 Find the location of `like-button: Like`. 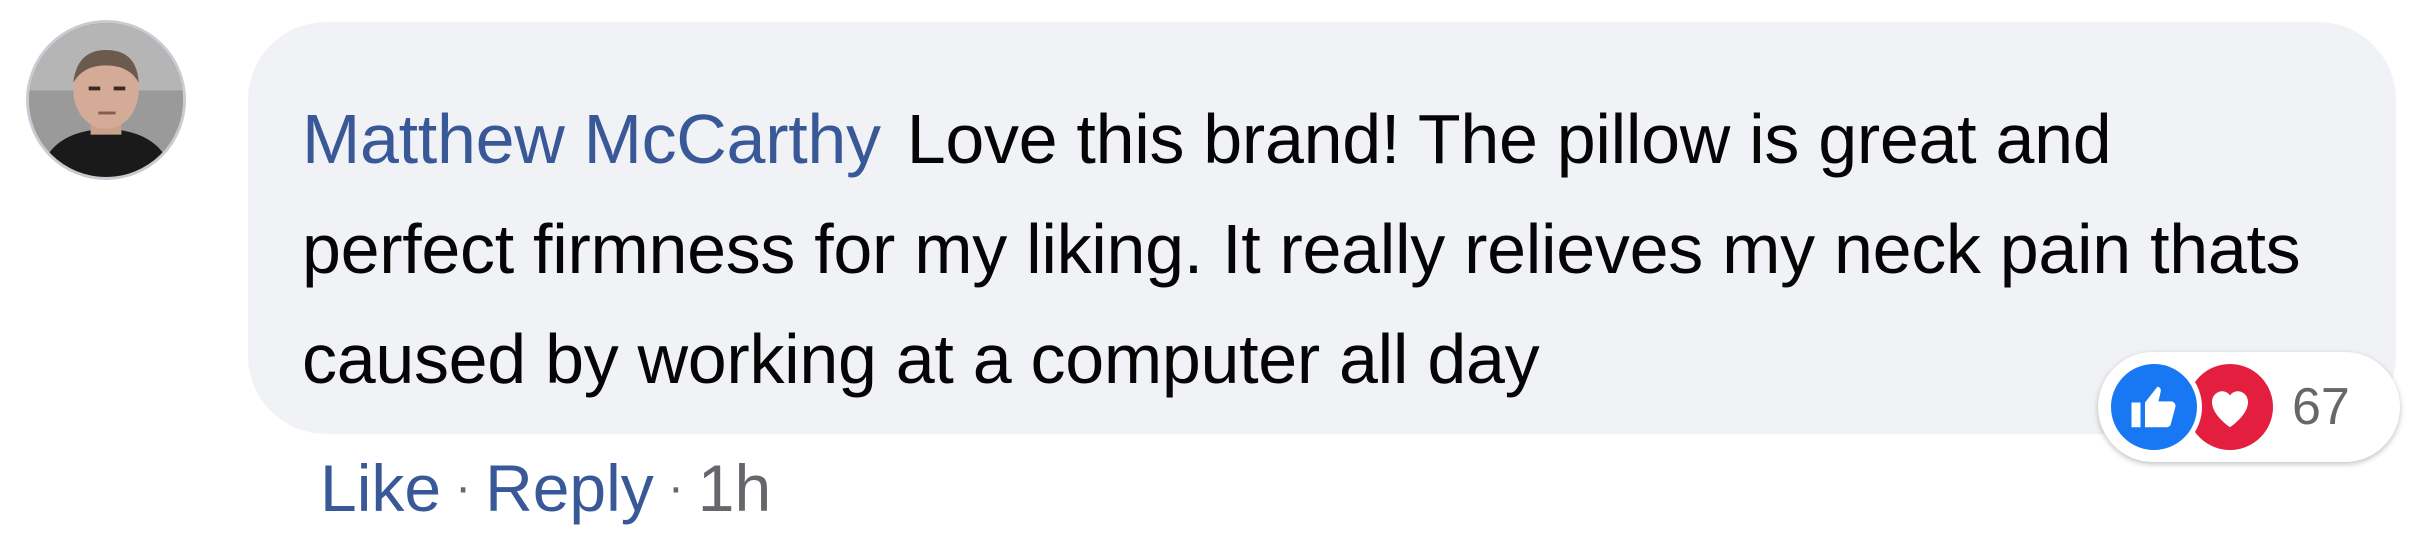

like-button: Like is located at coordinates (380, 488).